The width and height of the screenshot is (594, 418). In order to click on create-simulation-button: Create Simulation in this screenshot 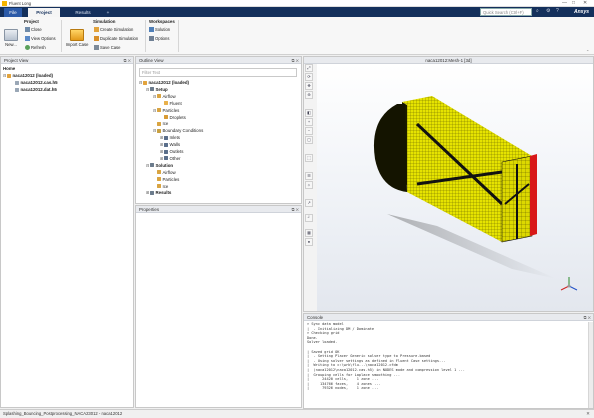, I will do `click(113, 29)`.